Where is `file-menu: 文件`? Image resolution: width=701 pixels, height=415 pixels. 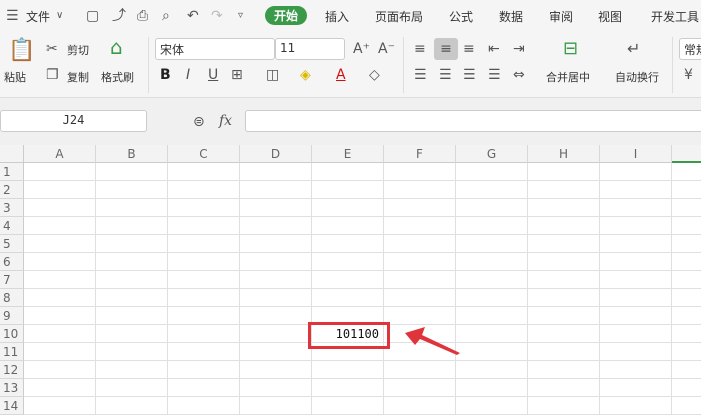 file-menu: 文件 is located at coordinates (38, 16).